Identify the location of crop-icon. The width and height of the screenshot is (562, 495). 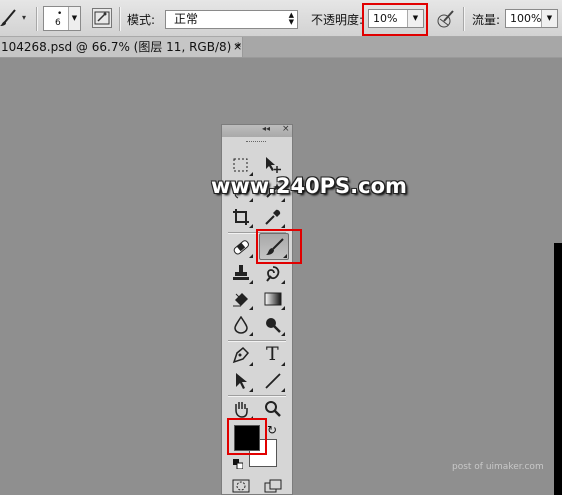
(241, 217).